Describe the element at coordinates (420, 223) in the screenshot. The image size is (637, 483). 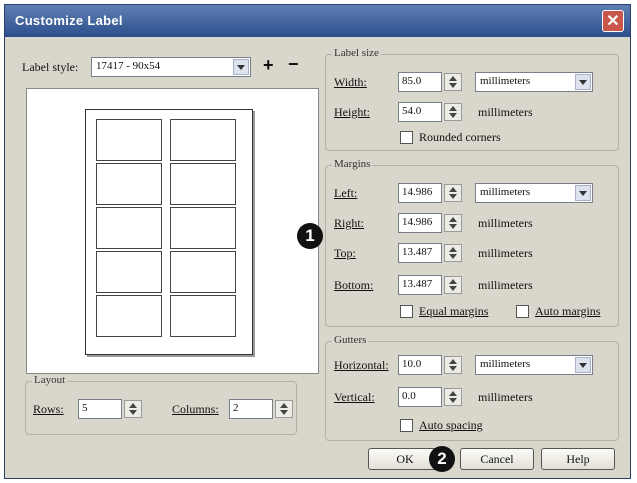
I see `right-margin-input: 14.986` at that location.